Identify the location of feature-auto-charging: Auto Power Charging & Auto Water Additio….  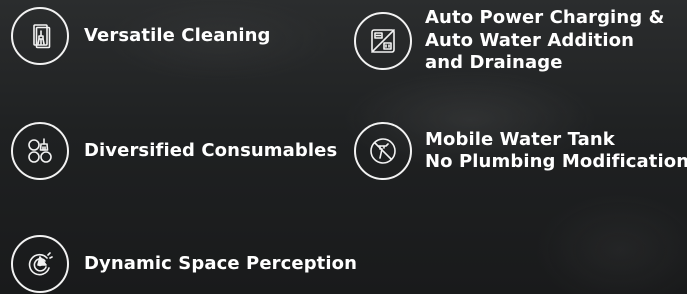
(509, 41).